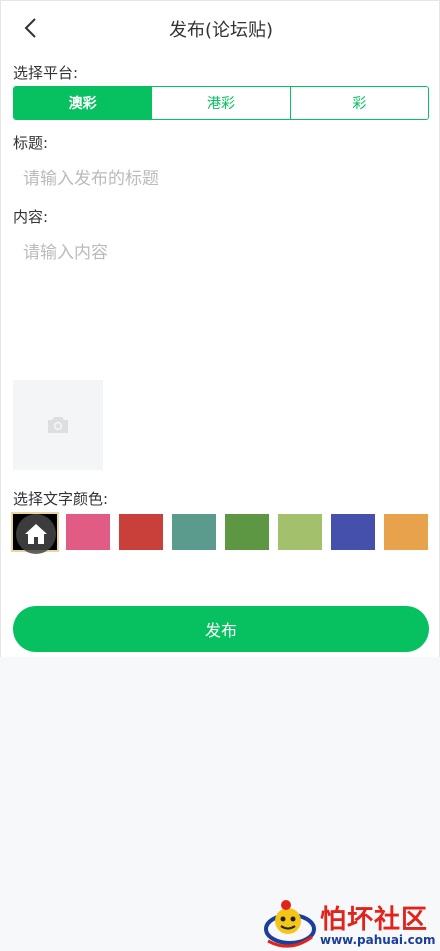  What do you see at coordinates (374, 920) in the screenshot?
I see `watermark-name: 怕坏社区` at bounding box center [374, 920].